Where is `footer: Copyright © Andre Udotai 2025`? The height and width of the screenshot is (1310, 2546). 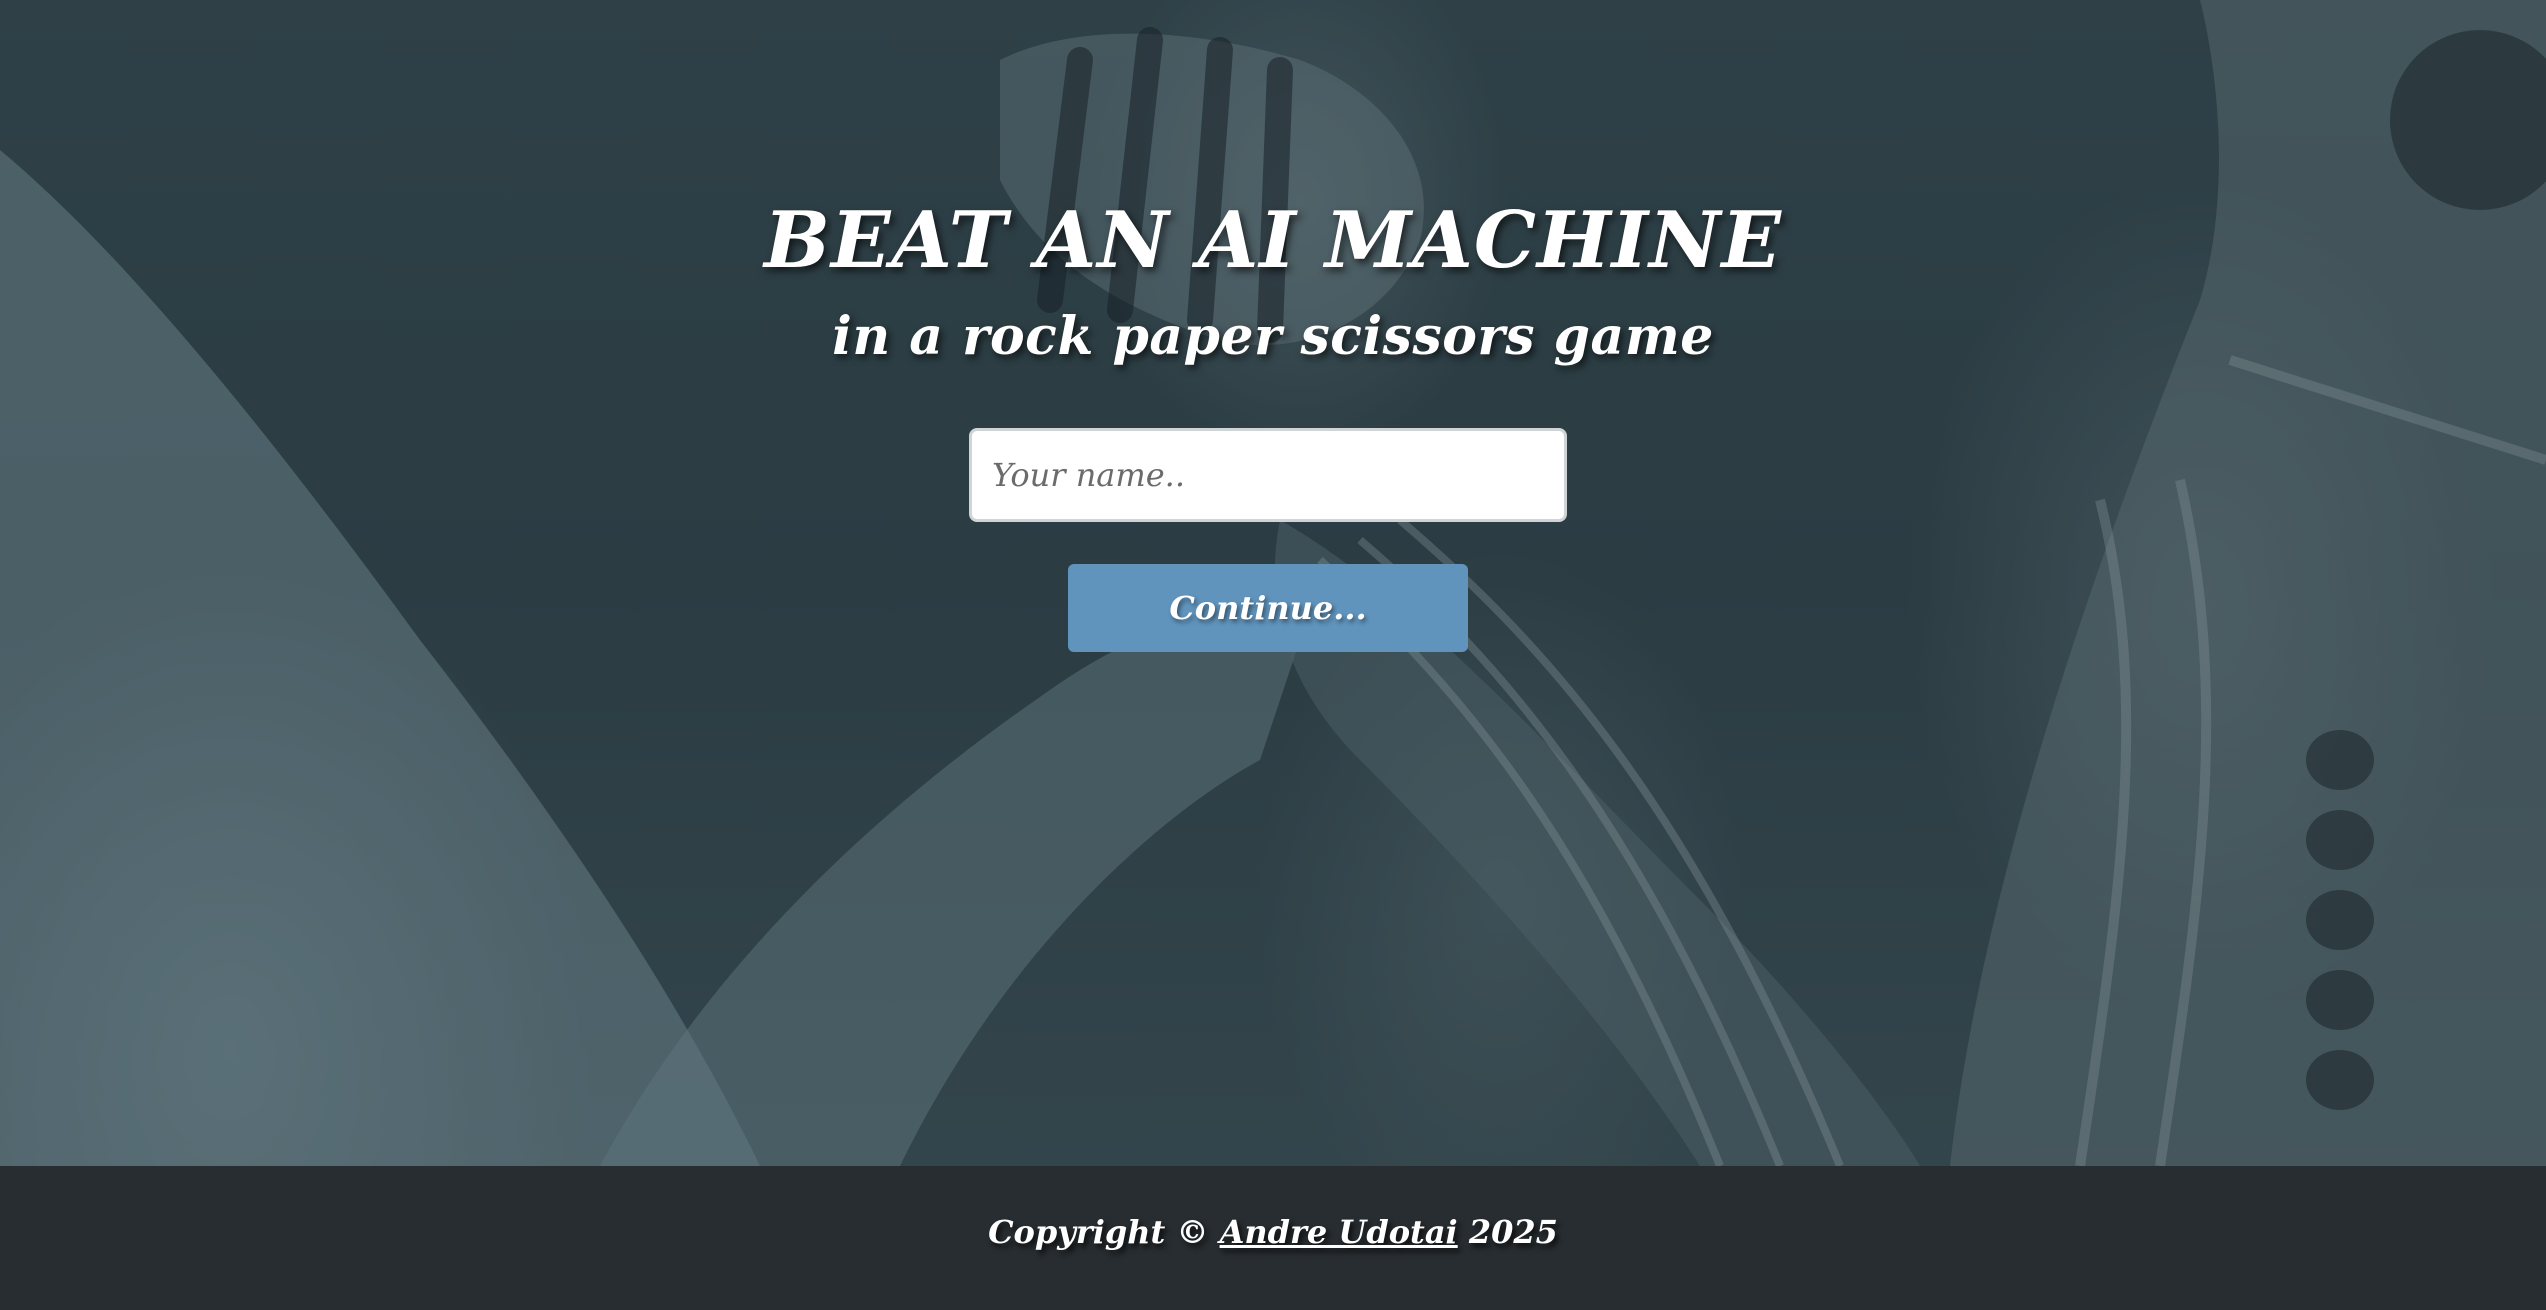 footer: Copyright © Andre Udotai 2025 is located at coordinates (1273, 1238).